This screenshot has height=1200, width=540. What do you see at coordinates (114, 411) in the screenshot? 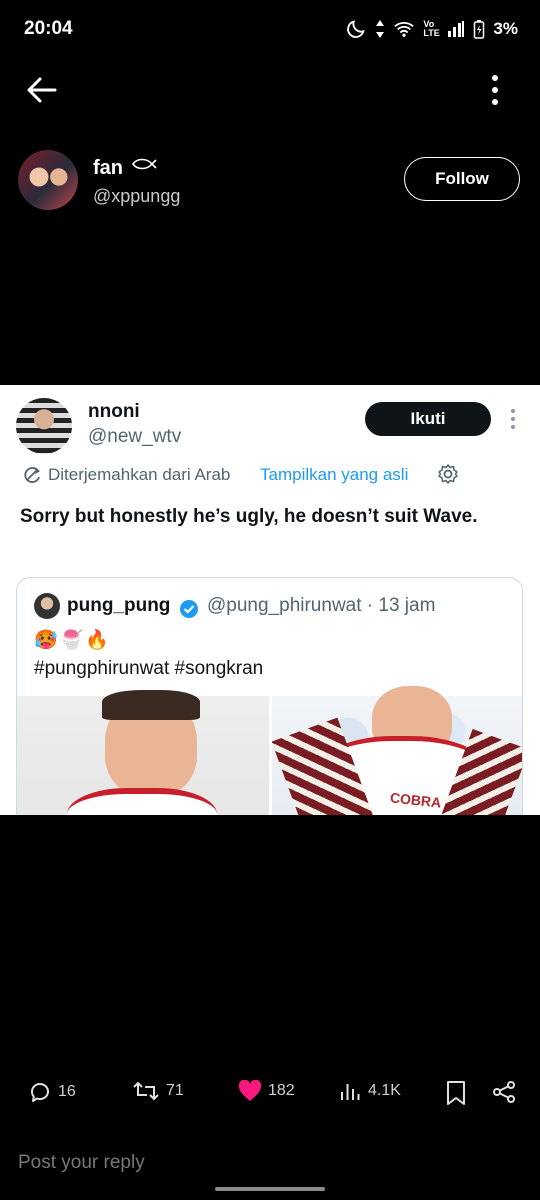
I see `embedded-user-name: nnoni` at bounding box center [114, 411].